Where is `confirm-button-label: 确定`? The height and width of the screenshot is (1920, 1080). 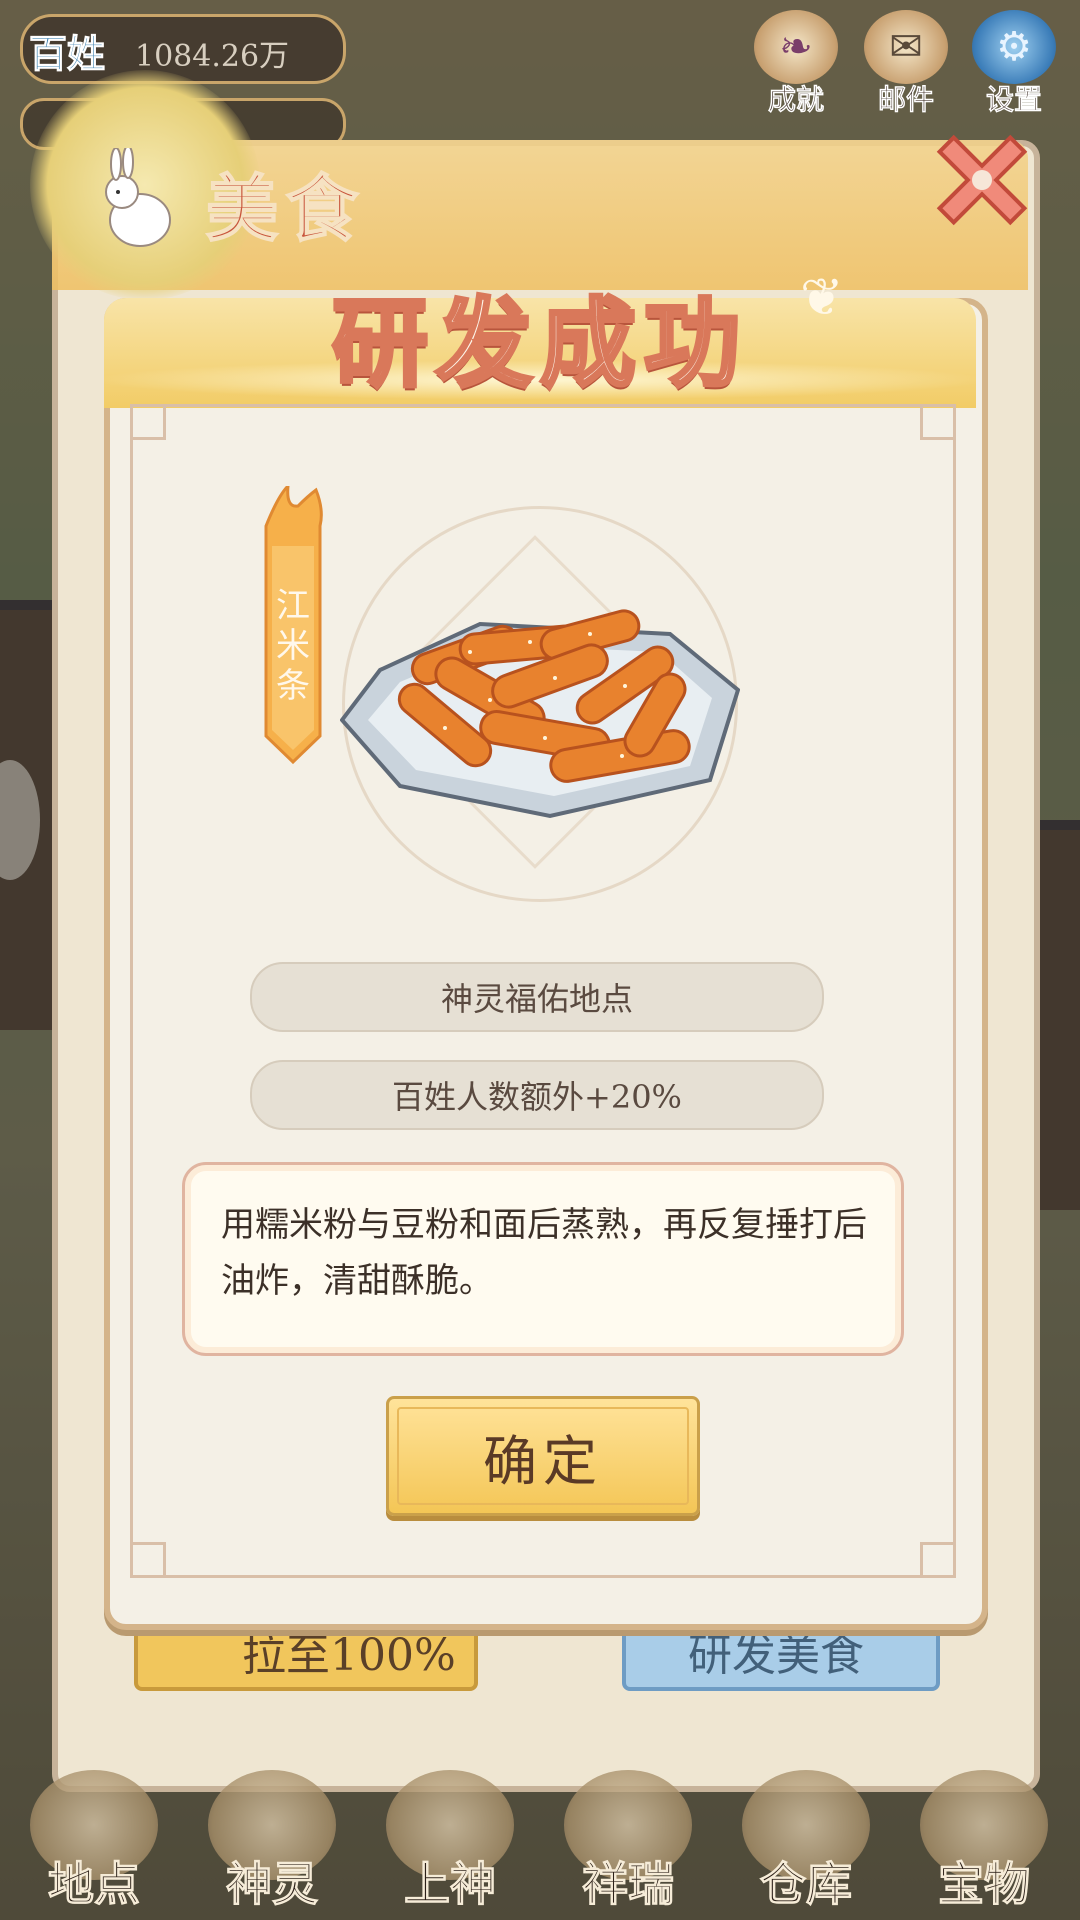
confirm-button-label: 确定 is located at coordinates (543, 1461).